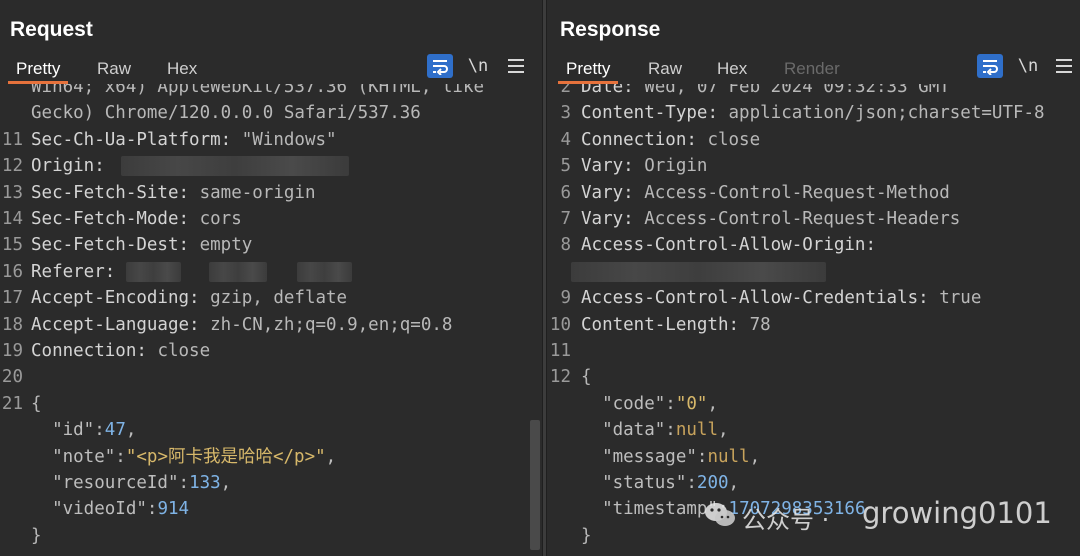 This screenshot has width=1080, height=556. I want to click on line-number: 14, so click(12, 219).